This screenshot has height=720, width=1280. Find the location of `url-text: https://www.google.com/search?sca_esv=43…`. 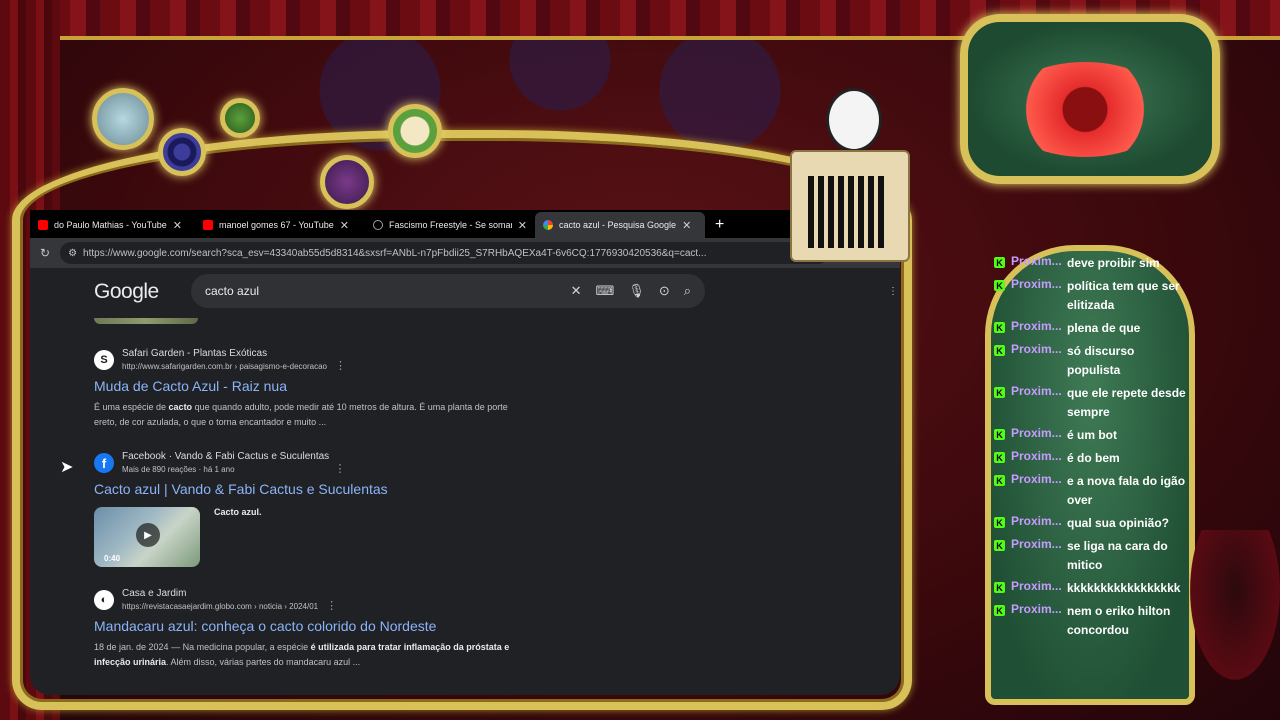

url-text: https://www.google.com/search?sca_esv=43… is located at coordinates (395, 253).